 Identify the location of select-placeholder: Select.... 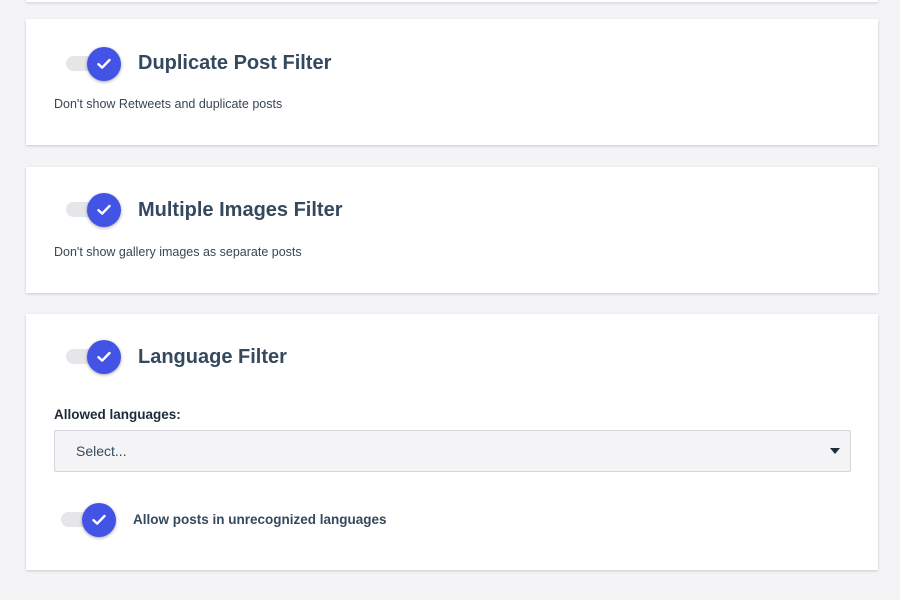
(101, 451).